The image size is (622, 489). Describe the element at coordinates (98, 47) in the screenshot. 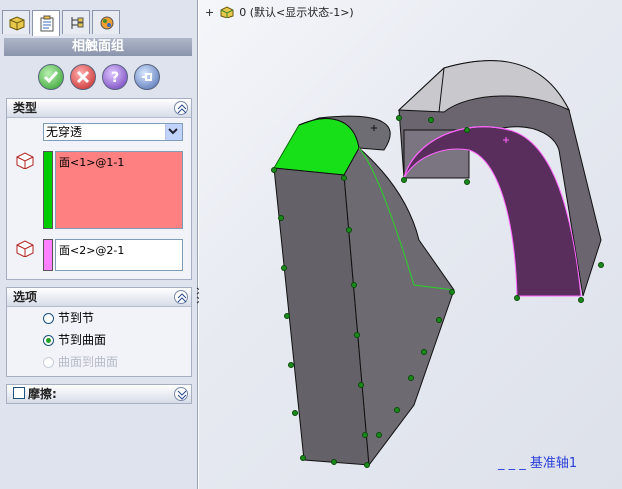

I see `panel-title: 相触面组` at that location.